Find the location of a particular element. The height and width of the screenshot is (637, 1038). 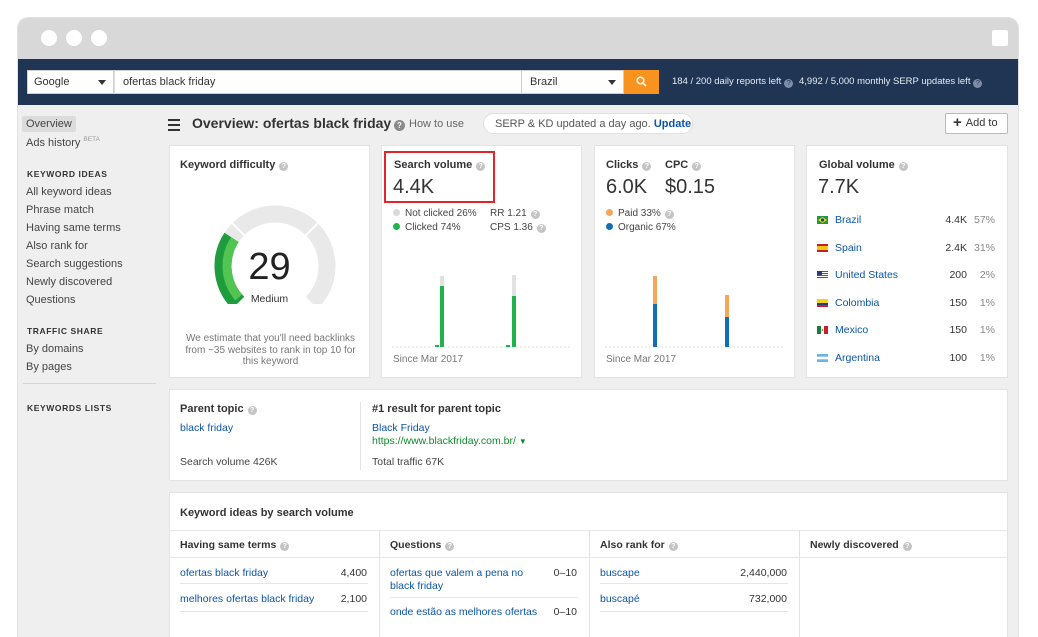

sidebar-item-questions: Questions is located at coordinates (51, 300).